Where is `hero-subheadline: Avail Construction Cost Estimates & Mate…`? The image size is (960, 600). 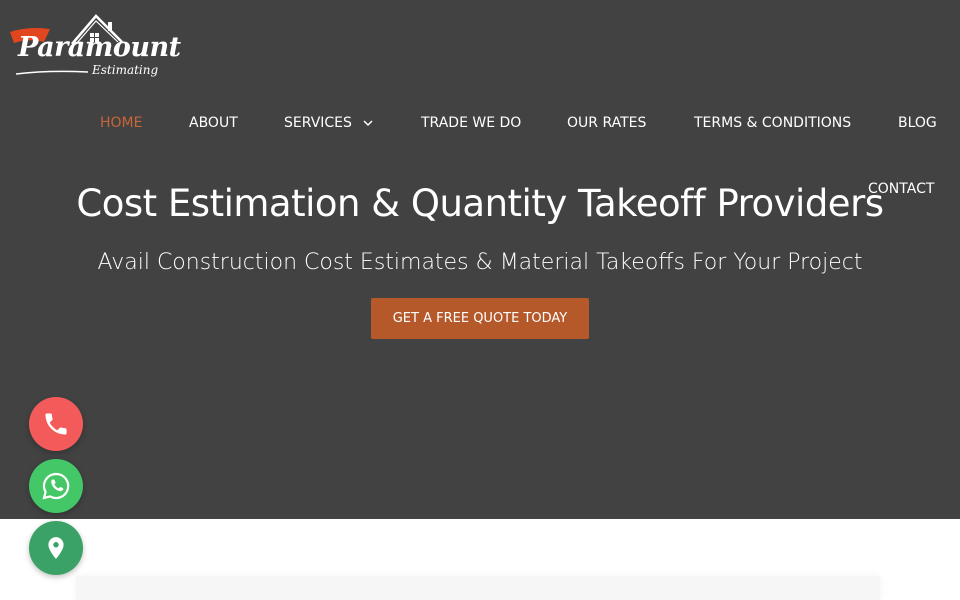 hero-subheadline: Avail Construction Cost Estimates & Mate… is located at coordinates (480, 262).